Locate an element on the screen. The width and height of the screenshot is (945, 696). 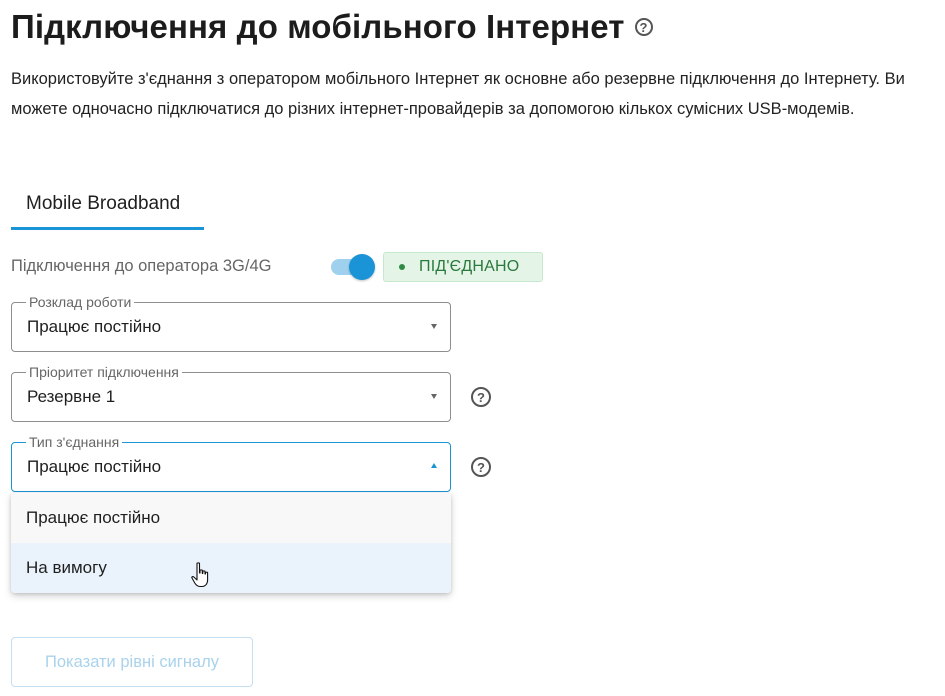
page-title: Підключення до мобільного Інтернет ? is located at coordinates (332, 27).